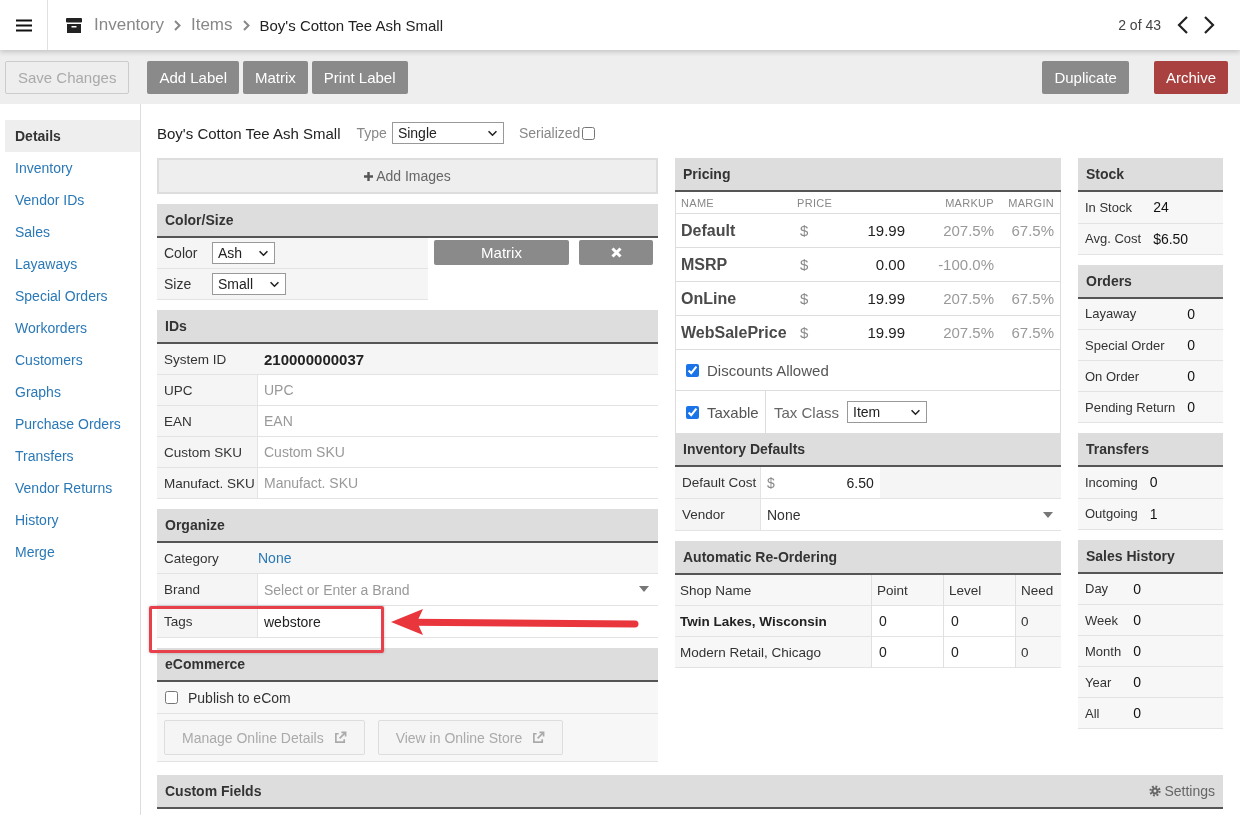 This screenshot has width=1240, height=815. I want to click on checkbox-label: Discounts Allowed, so click(768, 370).